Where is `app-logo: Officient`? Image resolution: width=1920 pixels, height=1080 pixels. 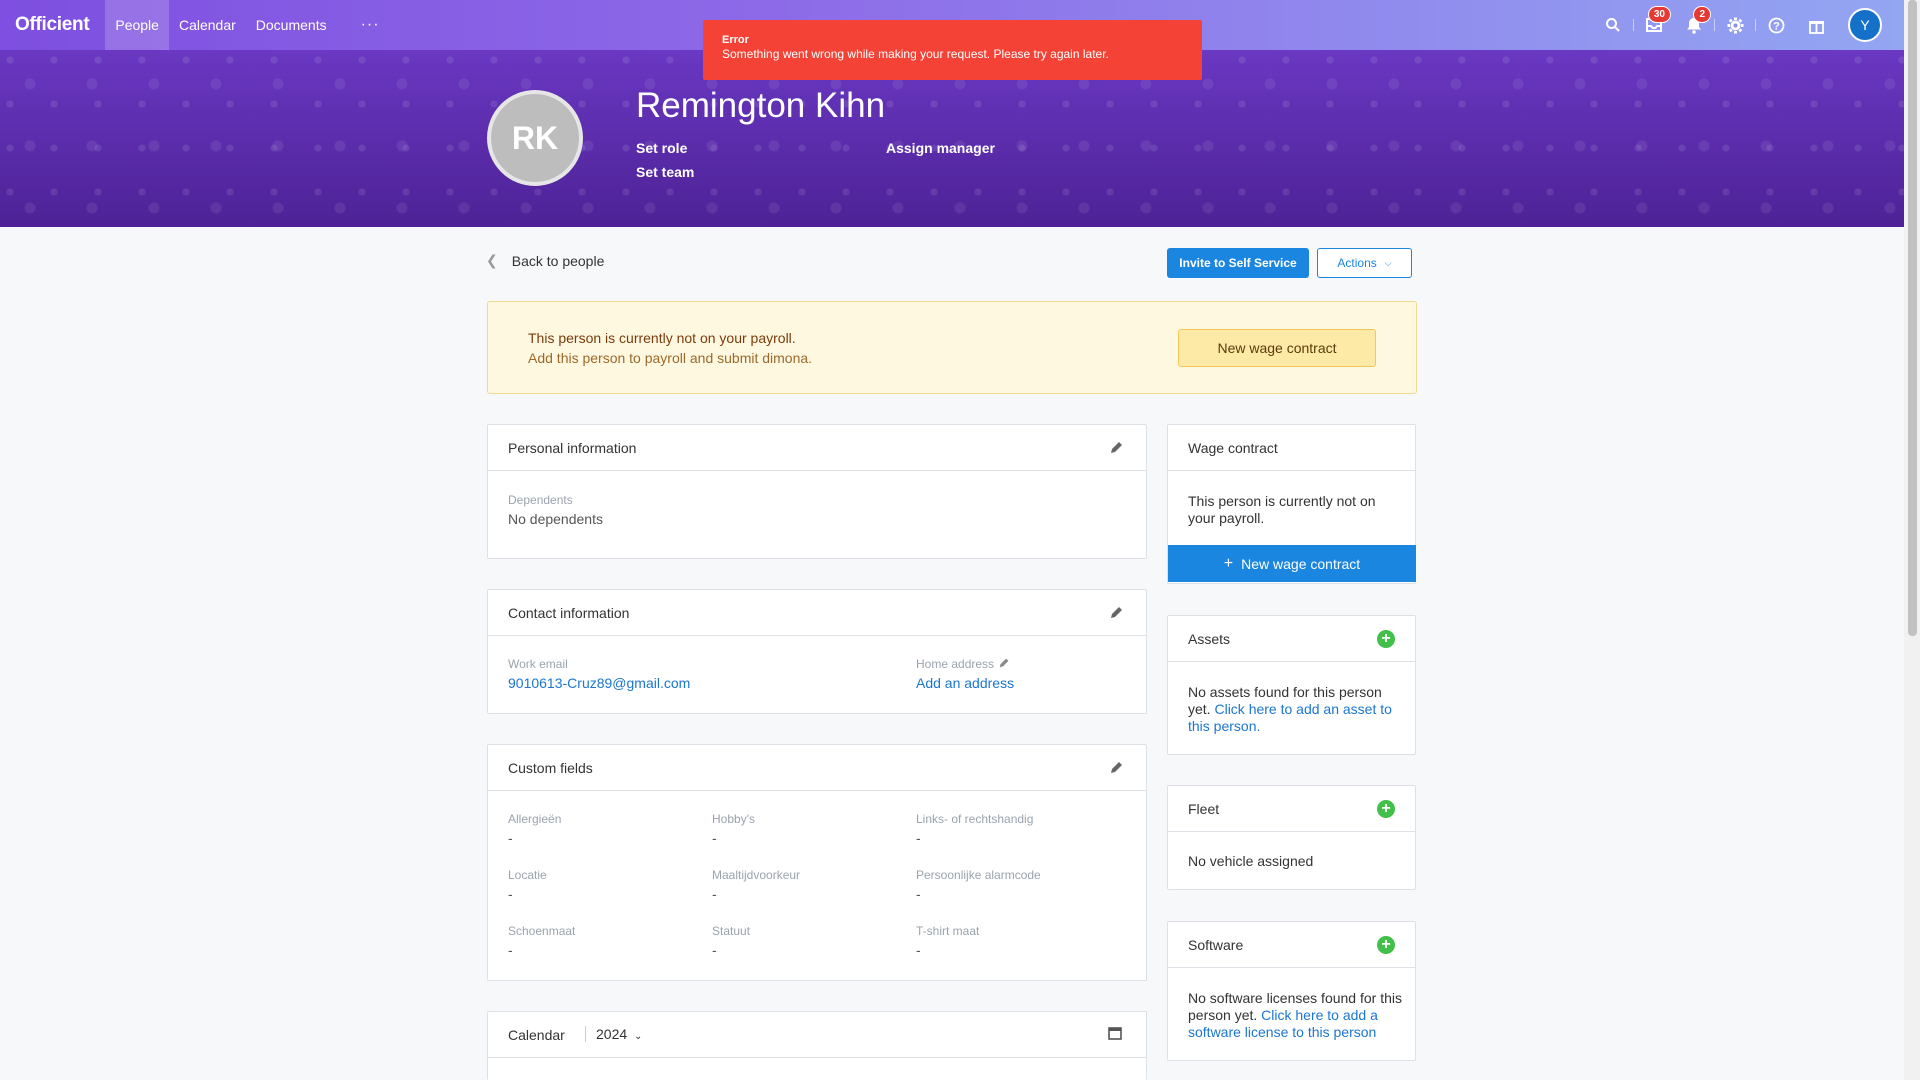
app-logo: Officient is located at coordinates (52, 25).